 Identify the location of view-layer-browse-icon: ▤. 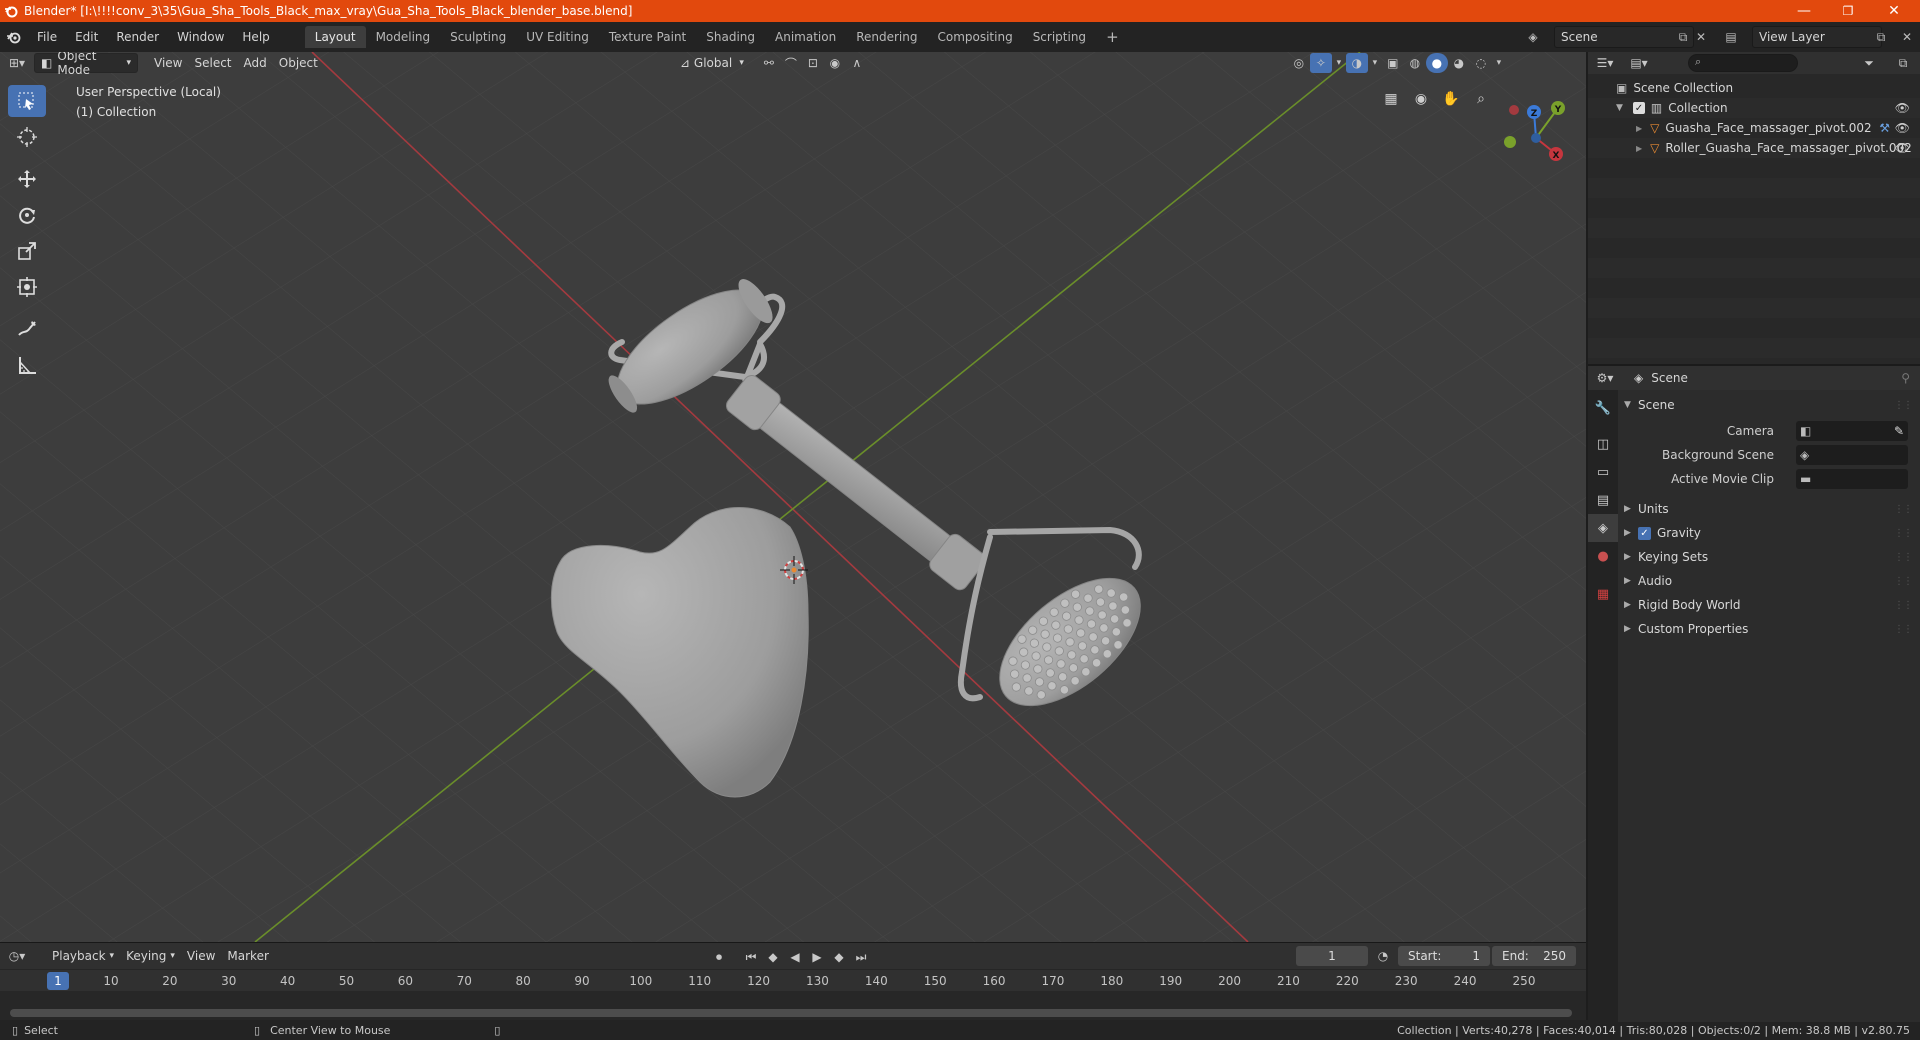
(1731, 37).